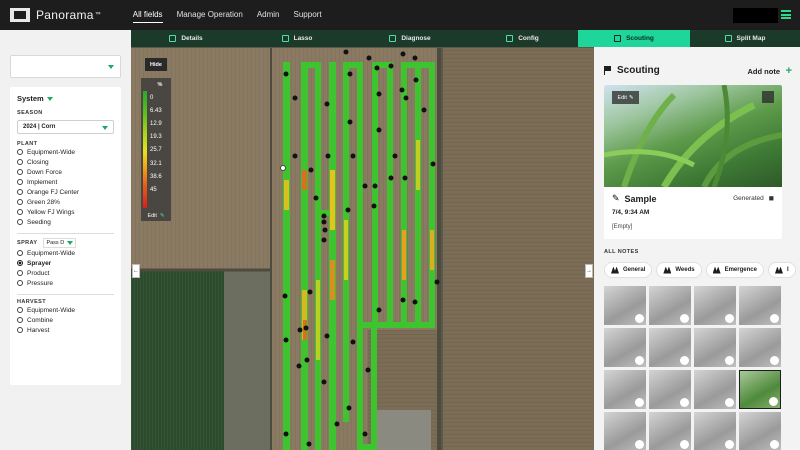  Describe the element at coordinates (65, 182) in the screenshot. I see `plant-option: Implement` at that location.